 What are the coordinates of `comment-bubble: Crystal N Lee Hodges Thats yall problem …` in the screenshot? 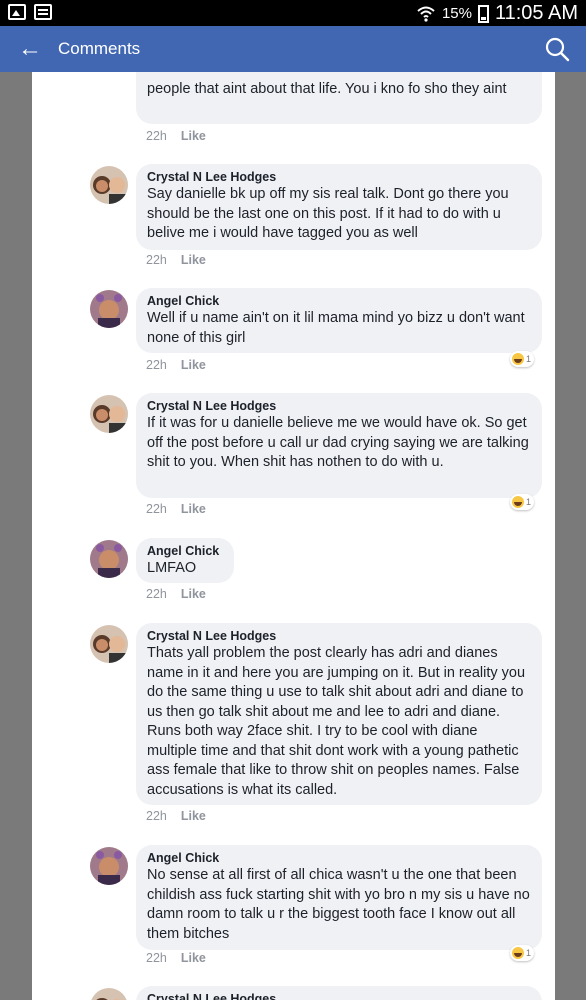 It's located at (339, 714).